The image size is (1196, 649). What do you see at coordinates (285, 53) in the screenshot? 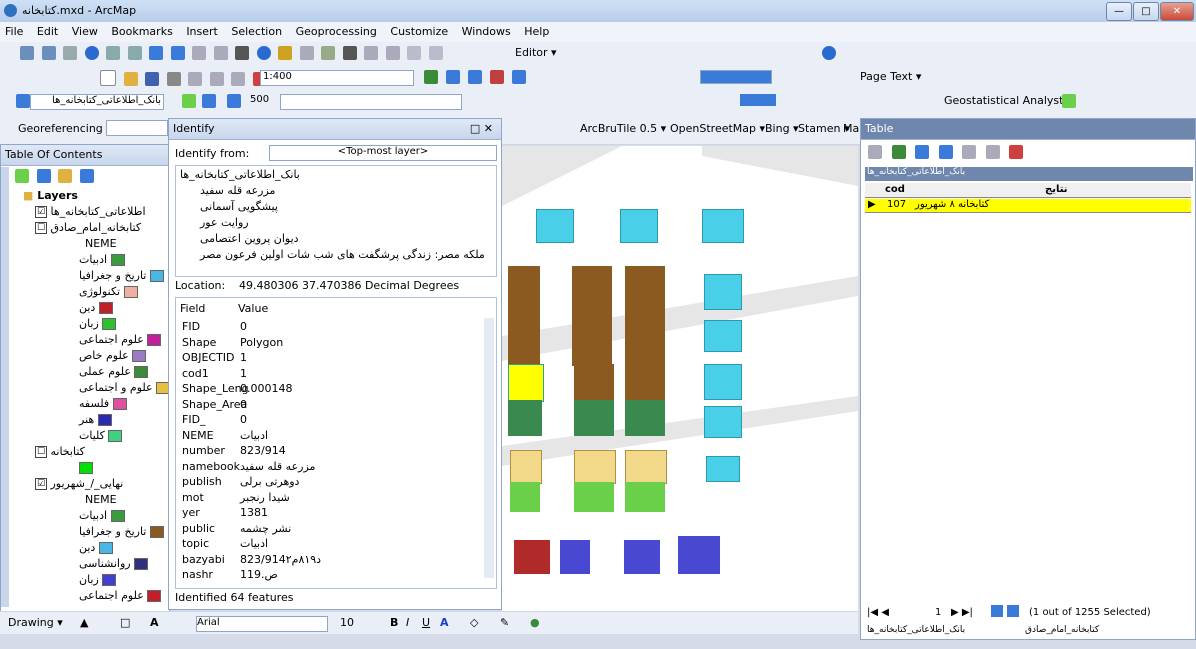
I see `hyperlink-icon` at bounding box center [285, 53].